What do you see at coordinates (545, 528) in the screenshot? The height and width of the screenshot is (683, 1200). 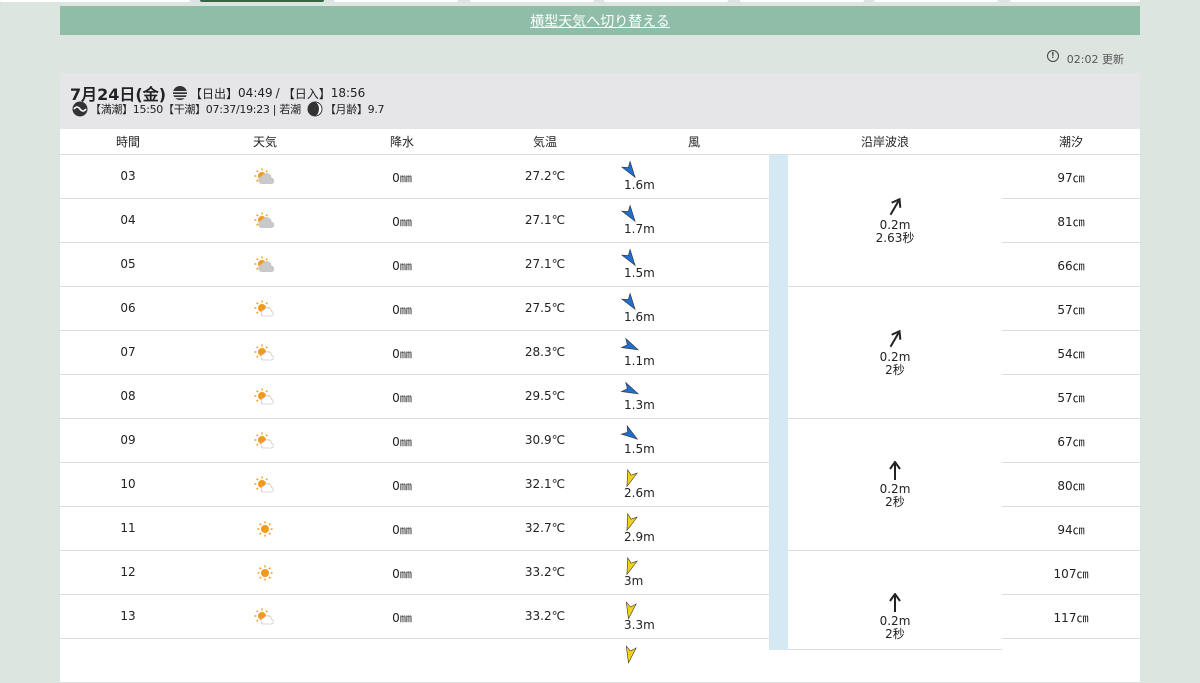 I see `temp-cell: 32.7℃` at bounding box center [545, 528].